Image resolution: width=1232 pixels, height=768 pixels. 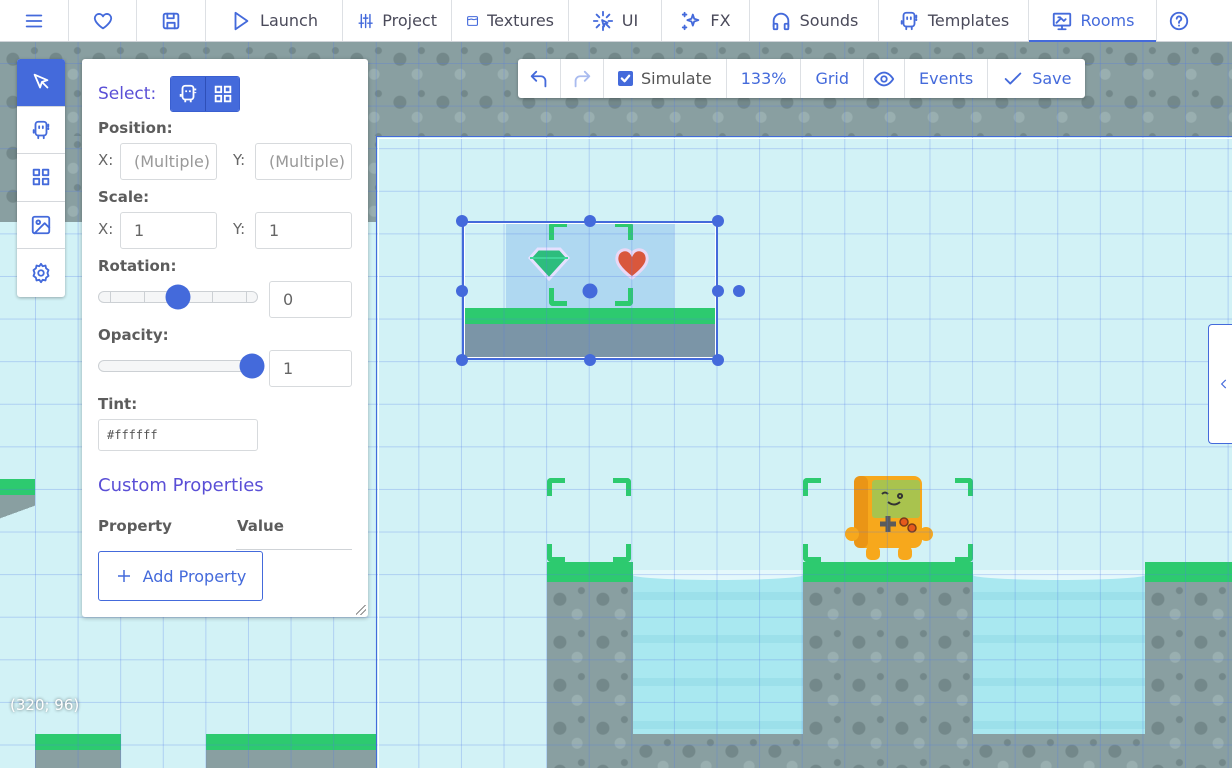 I want to click on room-toolbar: Simulate 133% Grid Events Save, so click(x=802, y=78).